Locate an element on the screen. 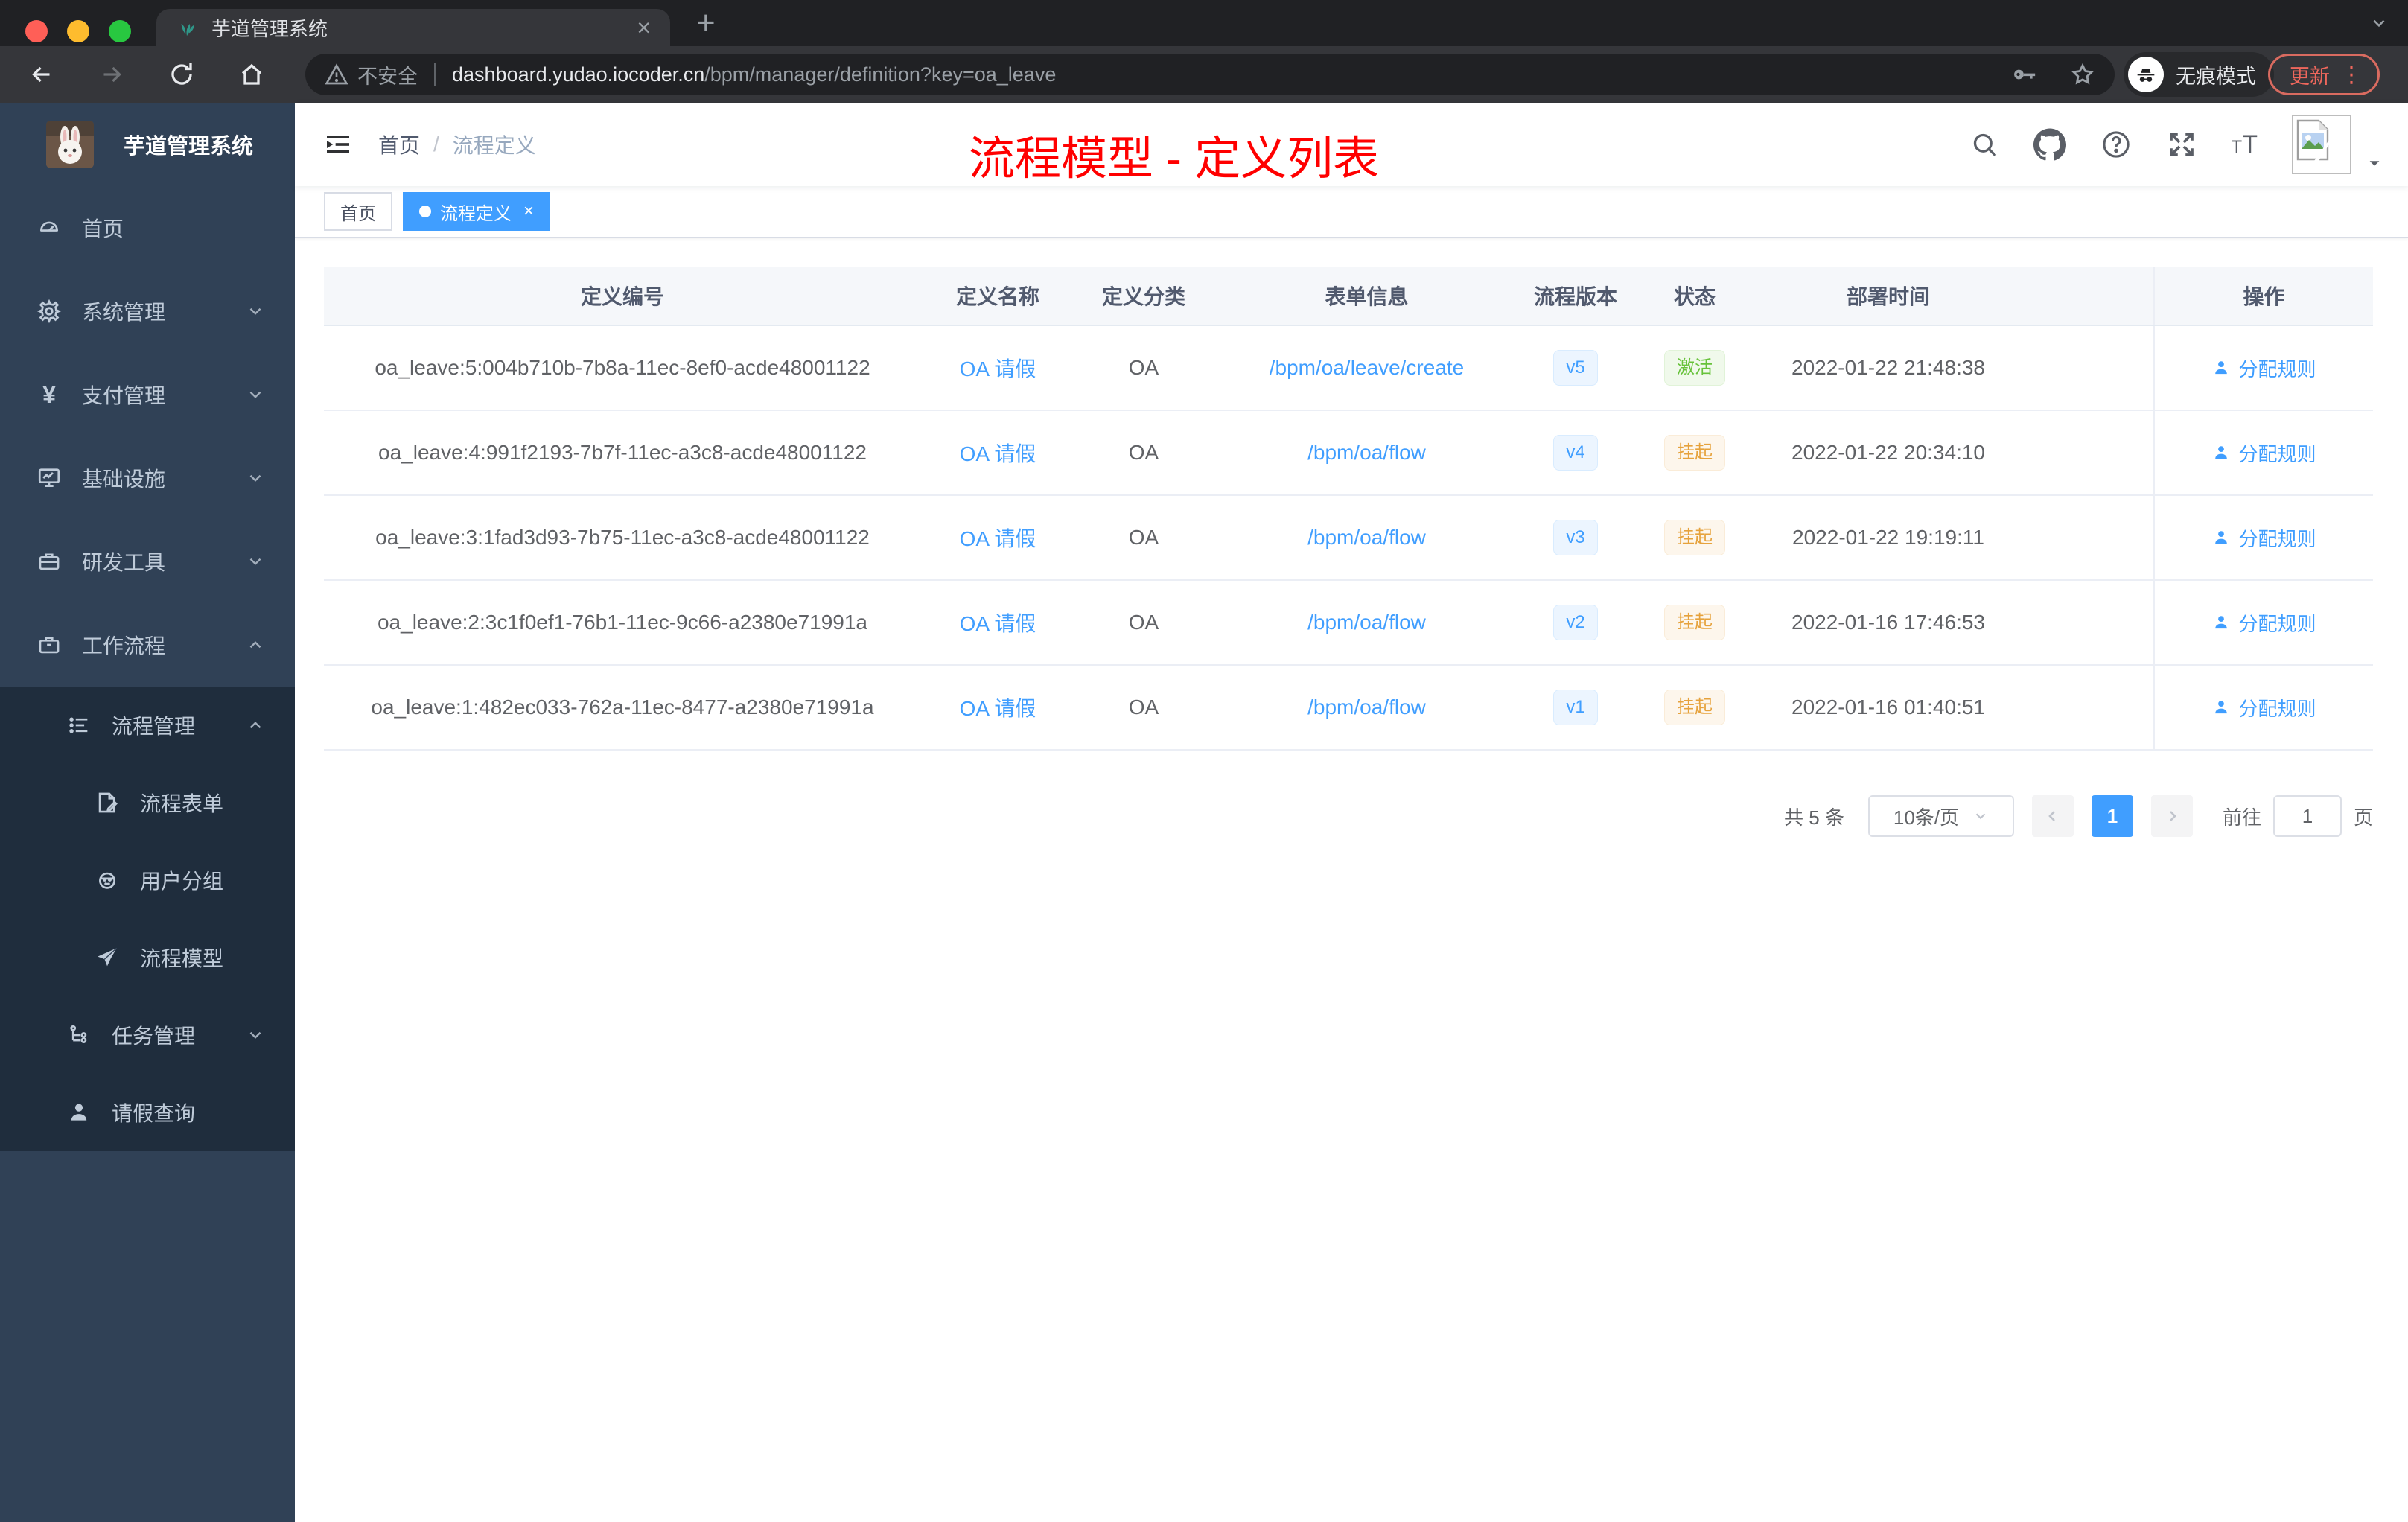 This screenshot has height=1522, width=2408. tag-close-icon: × is located at coordinates (528, 211).